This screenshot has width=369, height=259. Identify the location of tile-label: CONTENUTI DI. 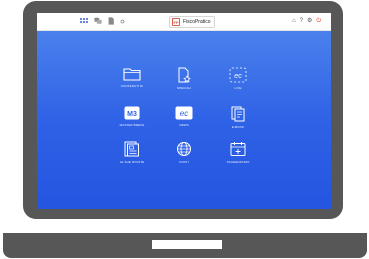
(132, 86).